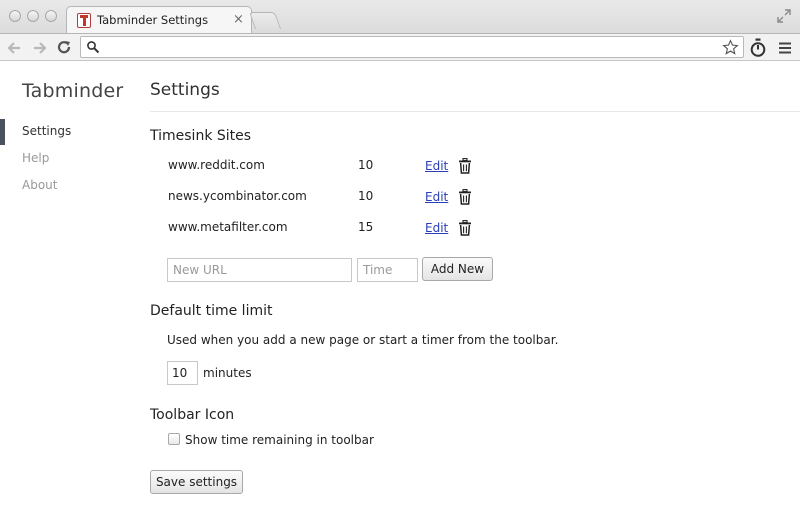 The image size is (800, 508). What do you see at coordinates (64, 48) in the screenshot?
I see `reload-icon` at bounding box center [64, 48].